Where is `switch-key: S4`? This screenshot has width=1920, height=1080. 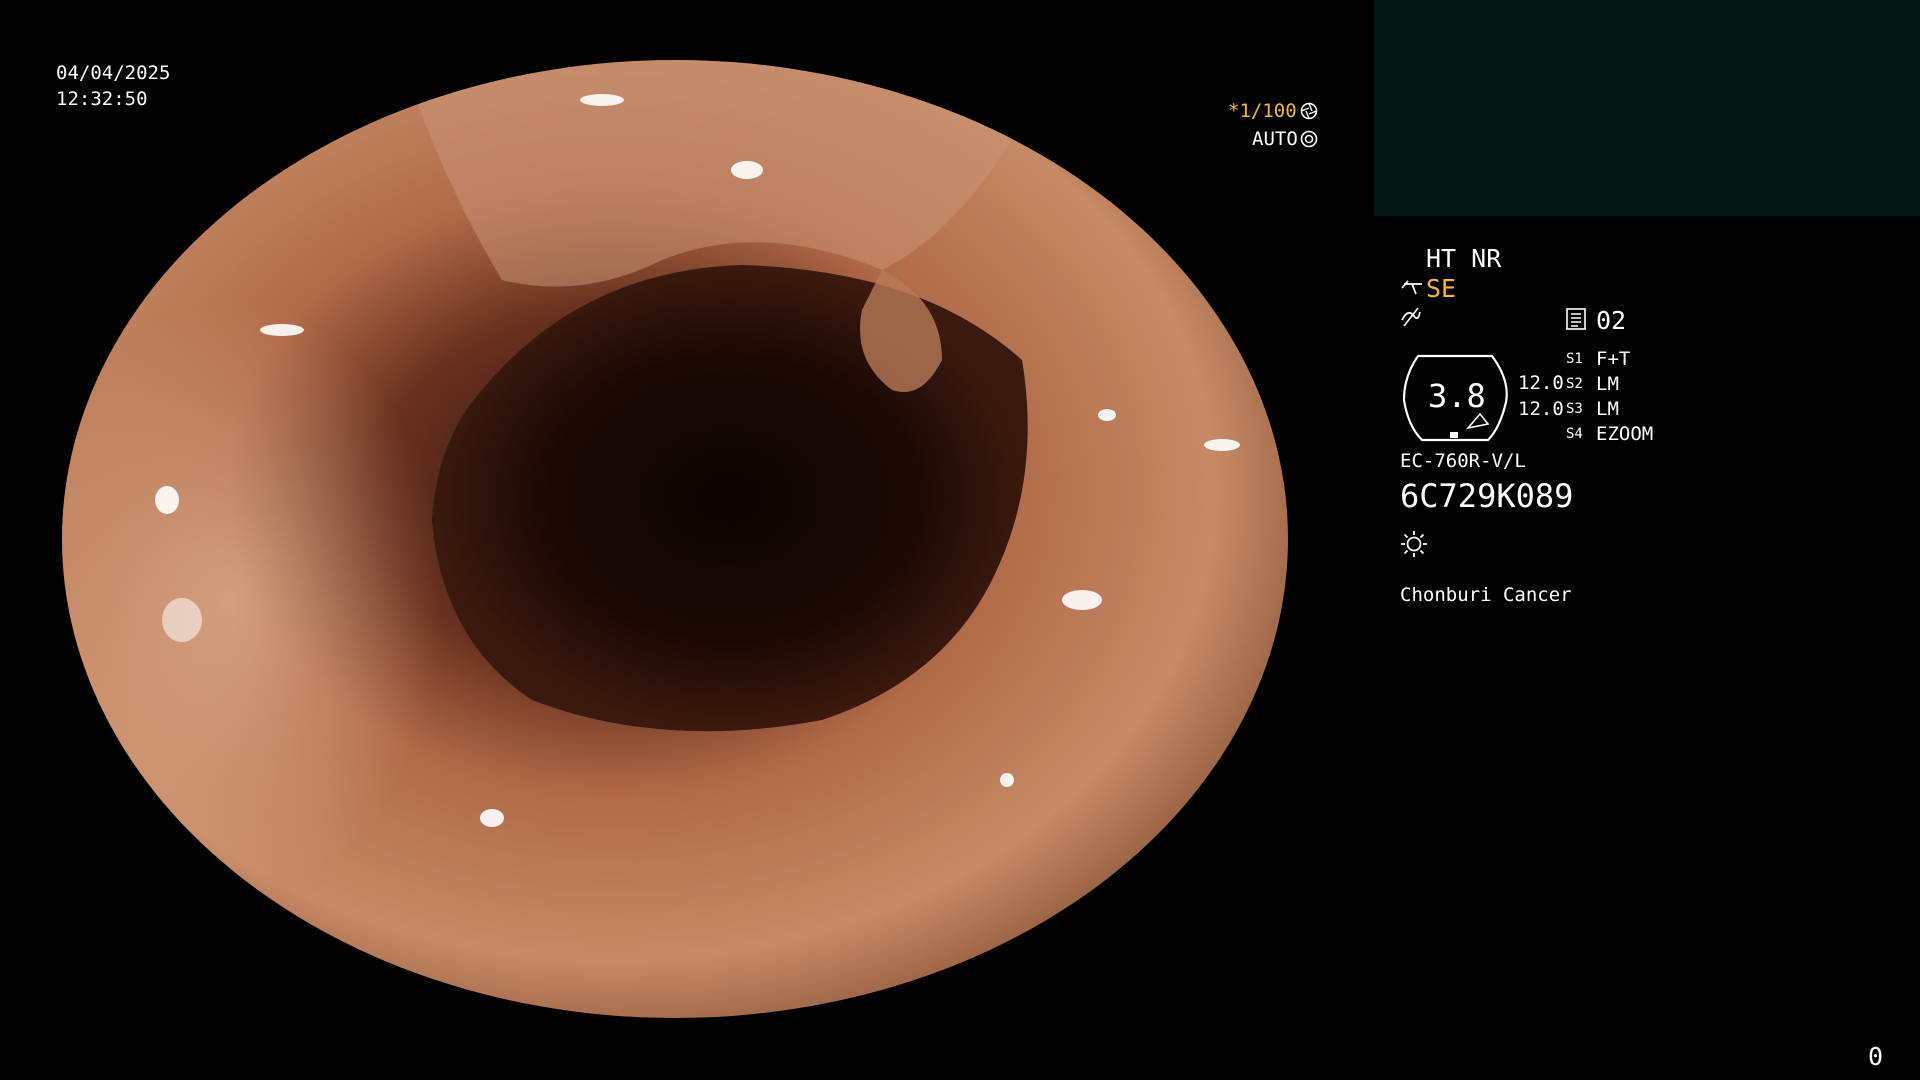
switch-key: S4 is located at coordinates (1574, 434).